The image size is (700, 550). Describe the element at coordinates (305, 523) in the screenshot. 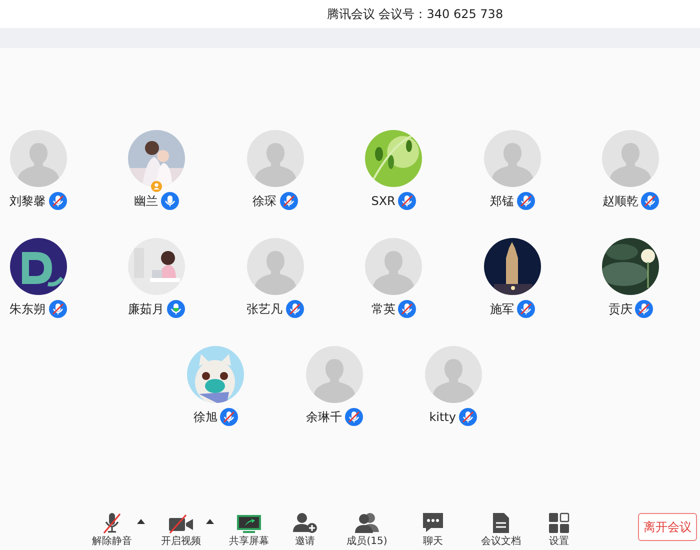

I see `add-user-icon` at that location.